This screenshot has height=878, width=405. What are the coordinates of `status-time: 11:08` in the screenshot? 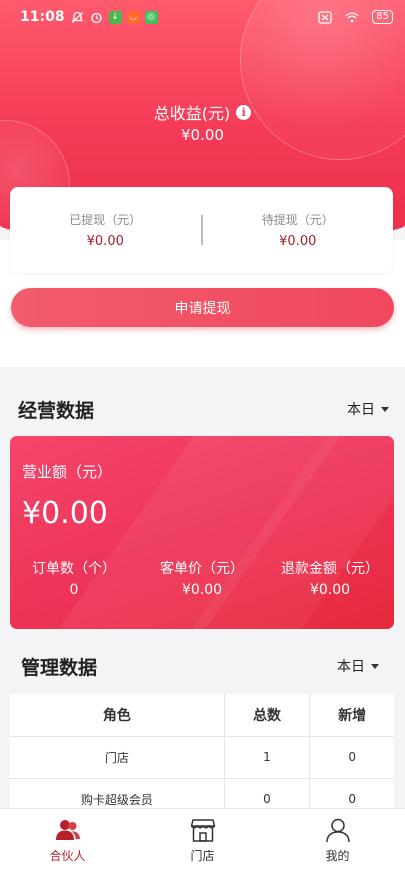 It's located at (42, 17).